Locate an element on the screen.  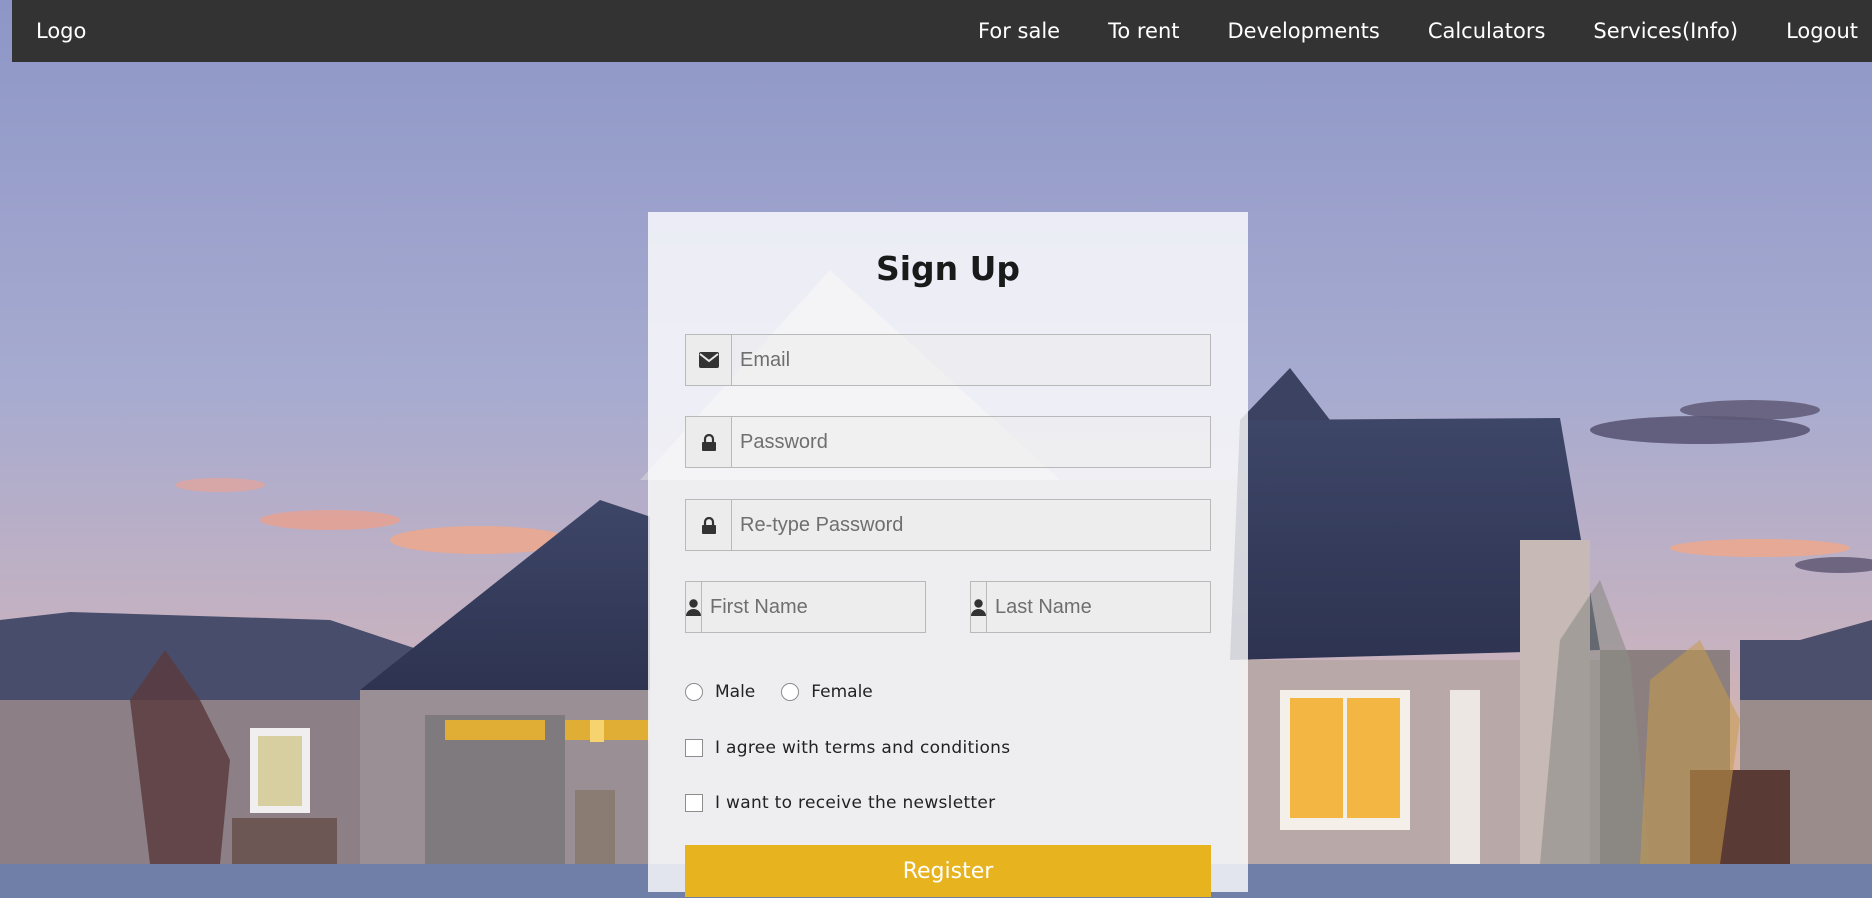
password-input is located at coordinates (971, 442).